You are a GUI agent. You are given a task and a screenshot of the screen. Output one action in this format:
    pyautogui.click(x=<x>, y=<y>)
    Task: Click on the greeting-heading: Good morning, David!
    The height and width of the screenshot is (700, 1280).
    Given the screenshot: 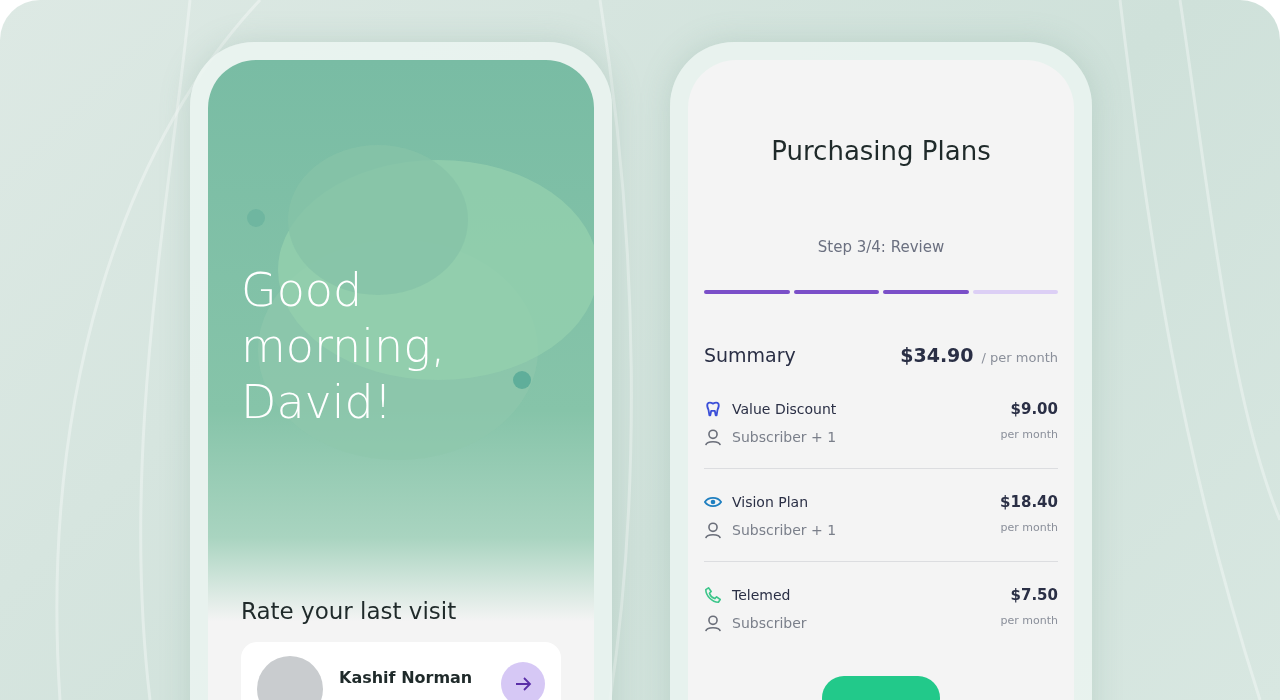 What is the action you would take?
    pyautogui.click(x=344, y=346)
    